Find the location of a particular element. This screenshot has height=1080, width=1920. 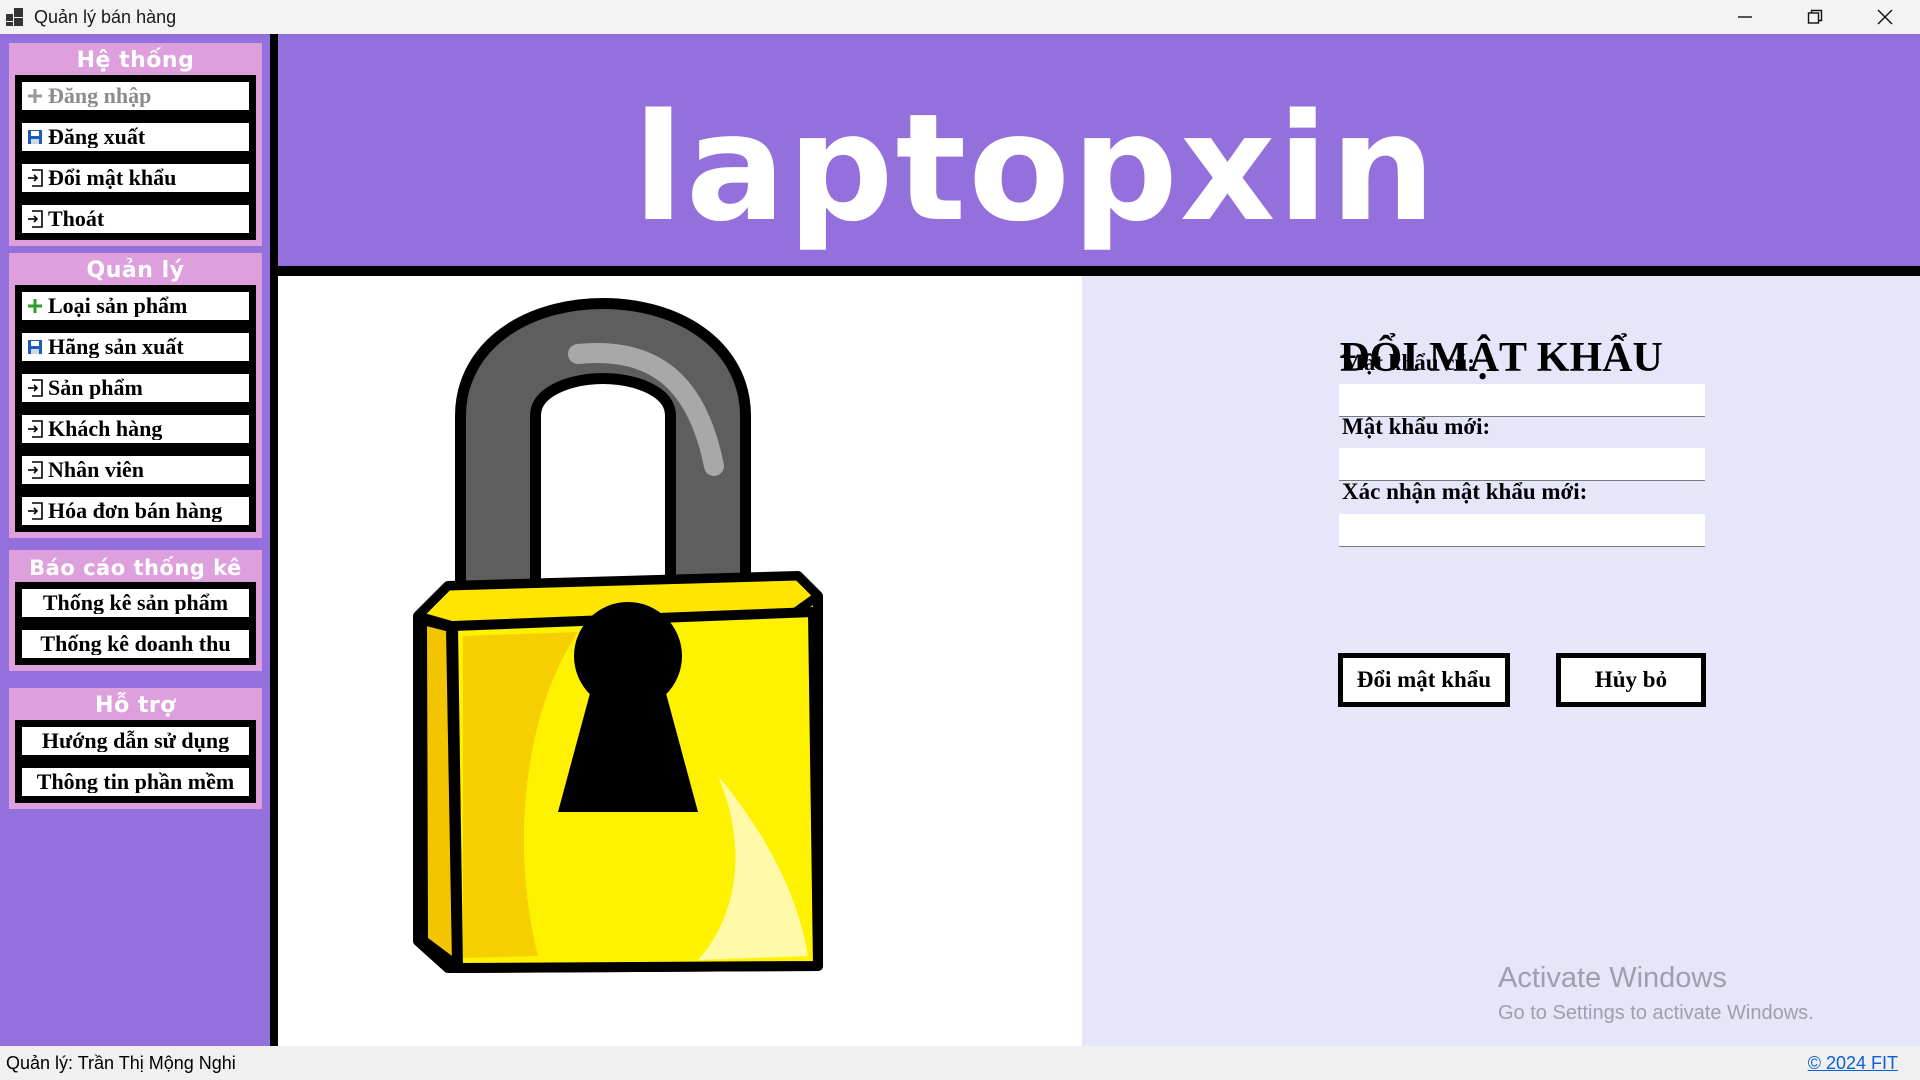

sidebar-divider is located at coordinates (274, 540).